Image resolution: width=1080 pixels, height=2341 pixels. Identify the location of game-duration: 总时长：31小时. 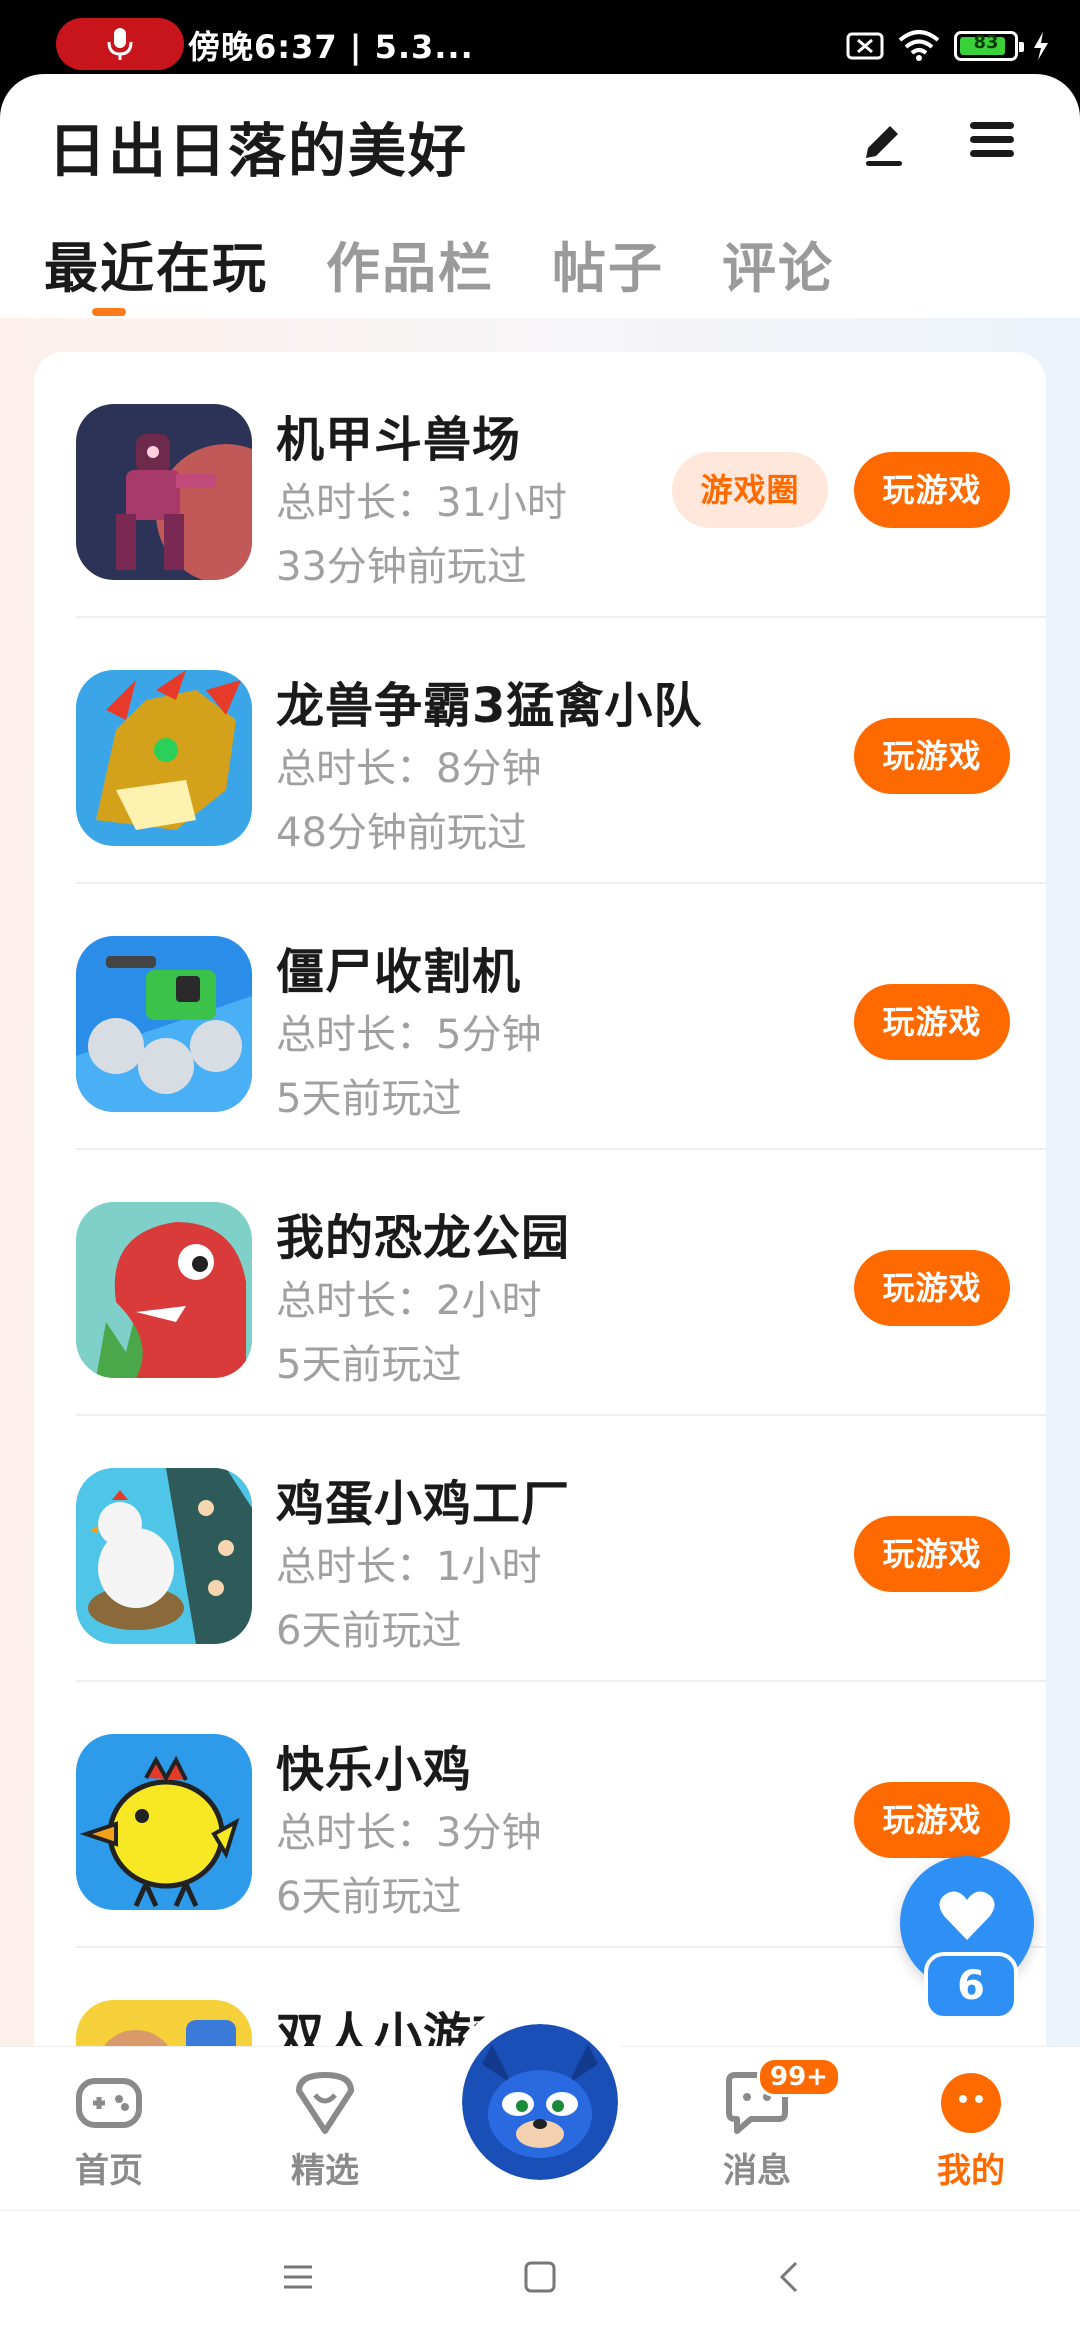
(421, 503).